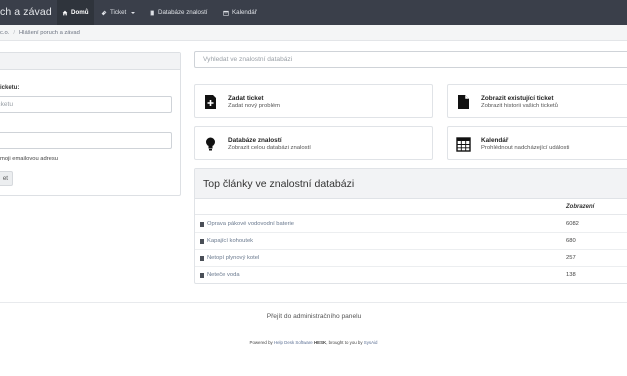 This screenshot has width=627, height=376. I want to click on card-title: Kalendář, so click(495, 140).